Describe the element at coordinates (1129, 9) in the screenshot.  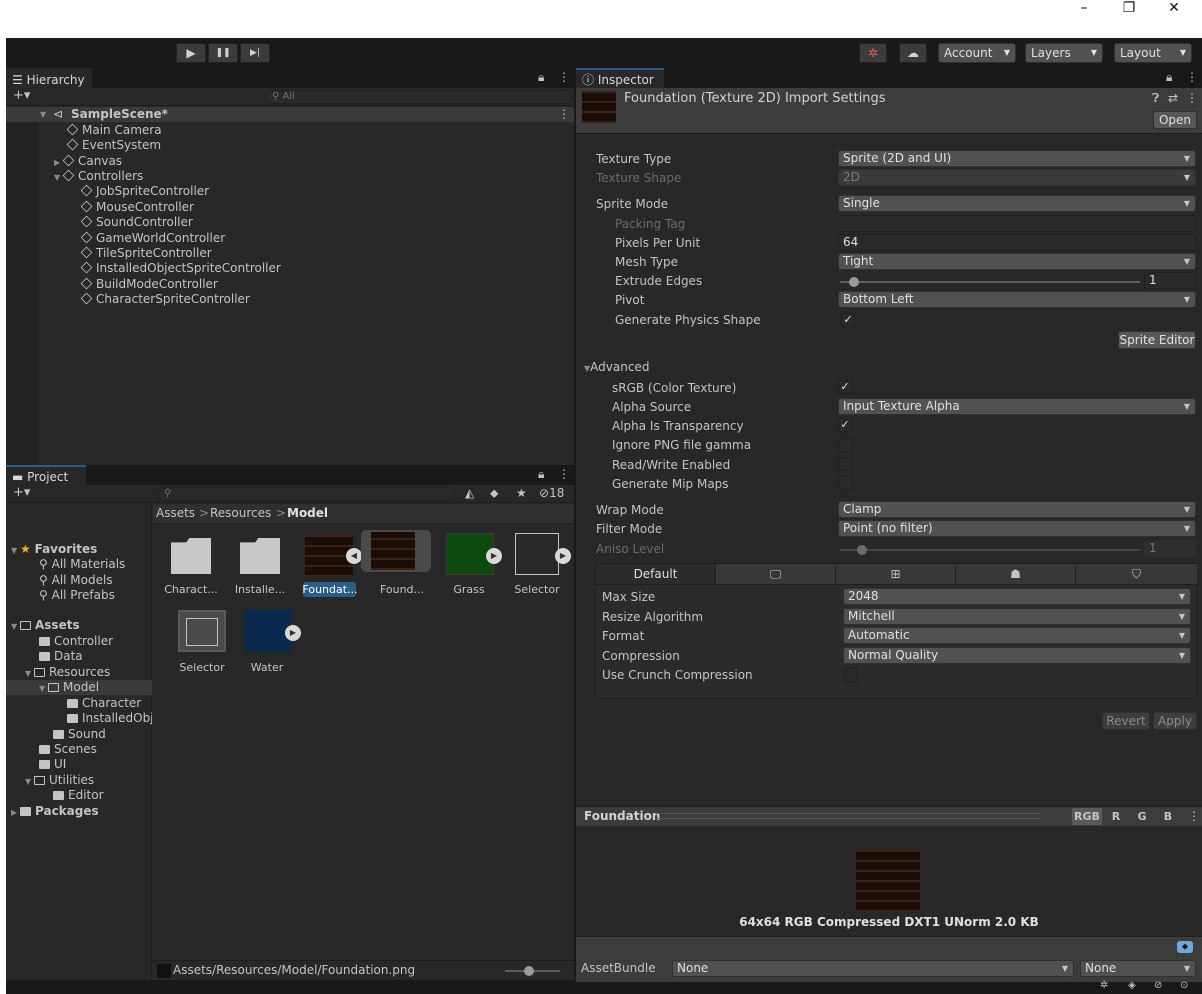
I see `maximize-button: ❐` at that location.